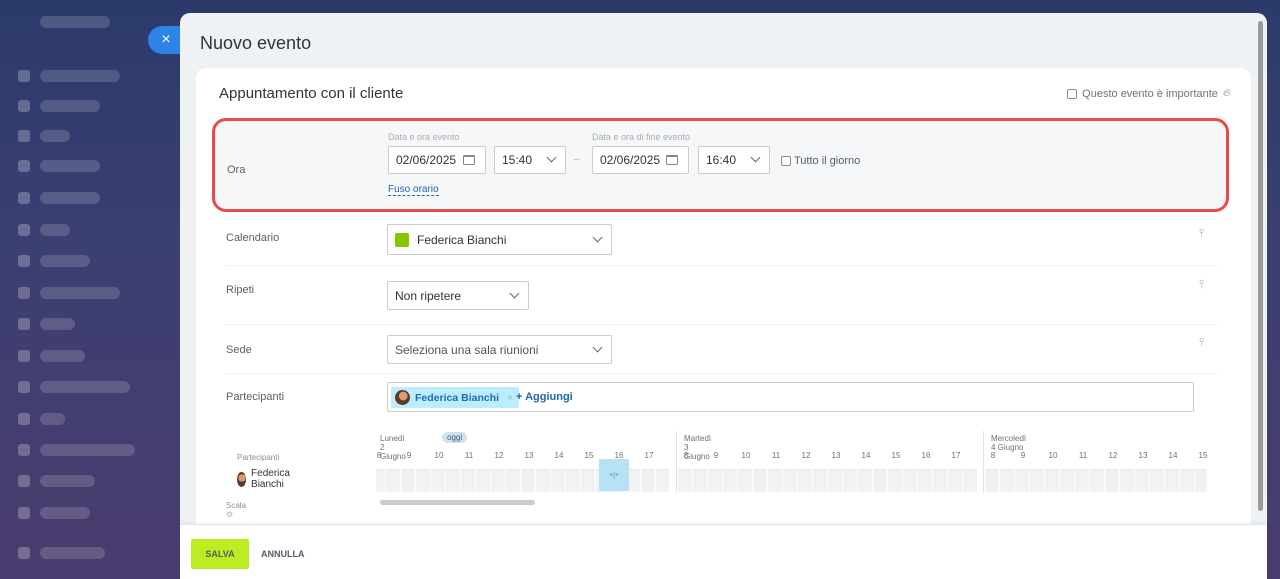  What do you see at coordinates (544, 397) in the screenshot?
I see `add-attendee-link: + Aggiungi` at bounding box center [544, 397].